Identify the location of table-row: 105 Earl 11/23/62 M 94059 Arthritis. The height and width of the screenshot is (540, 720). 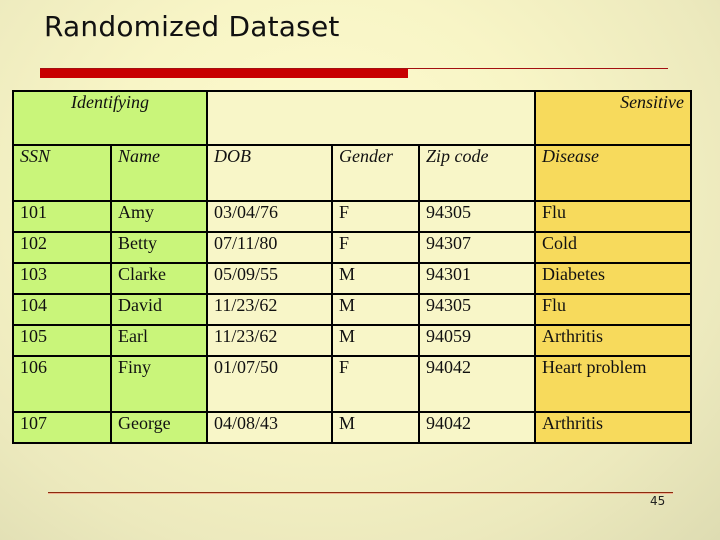
(352, 340).